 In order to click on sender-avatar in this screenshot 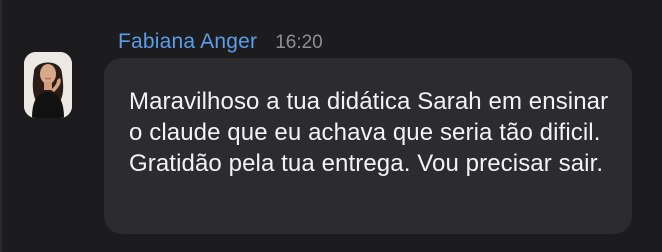, I will do `click(48, 85)`.